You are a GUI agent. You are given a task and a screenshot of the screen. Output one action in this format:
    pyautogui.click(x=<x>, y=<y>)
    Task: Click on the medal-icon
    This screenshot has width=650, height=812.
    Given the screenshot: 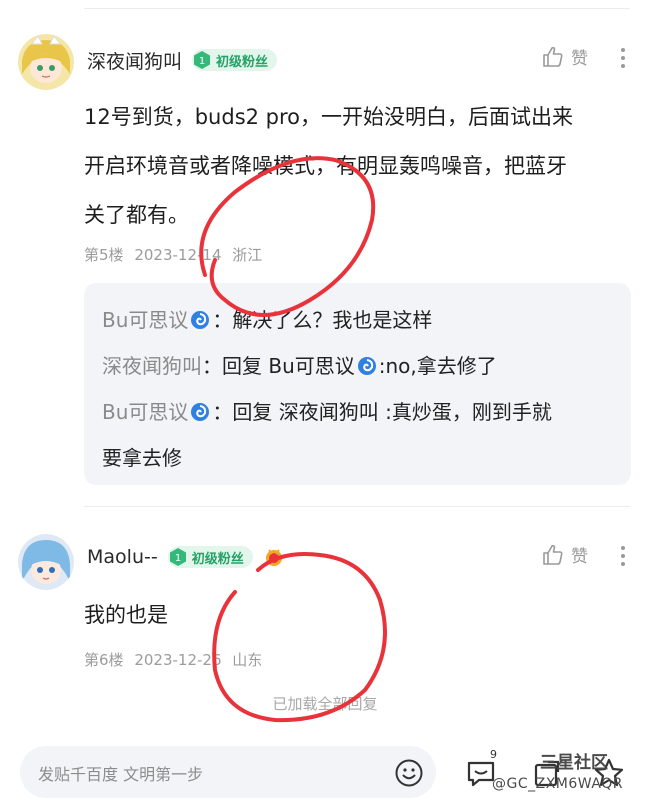 What is the action you would take?
    pyautogui.click(x=273, y=557)
    